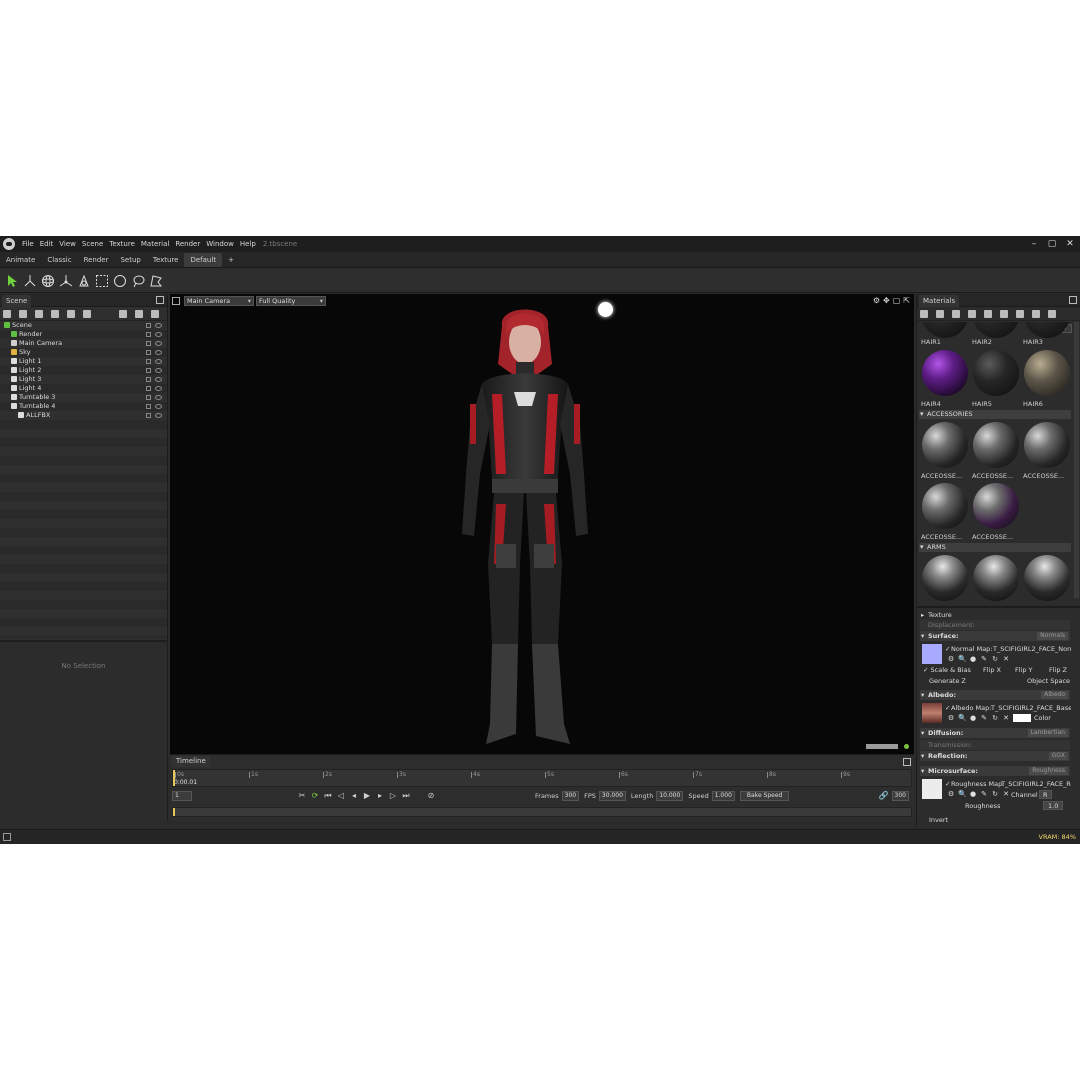 This screenshot has height=1080, width=1080. What do you see at coordinates (995, 794) in the screenshot?
I see `reload-icon: ↻` at bounding box center [995, 794].